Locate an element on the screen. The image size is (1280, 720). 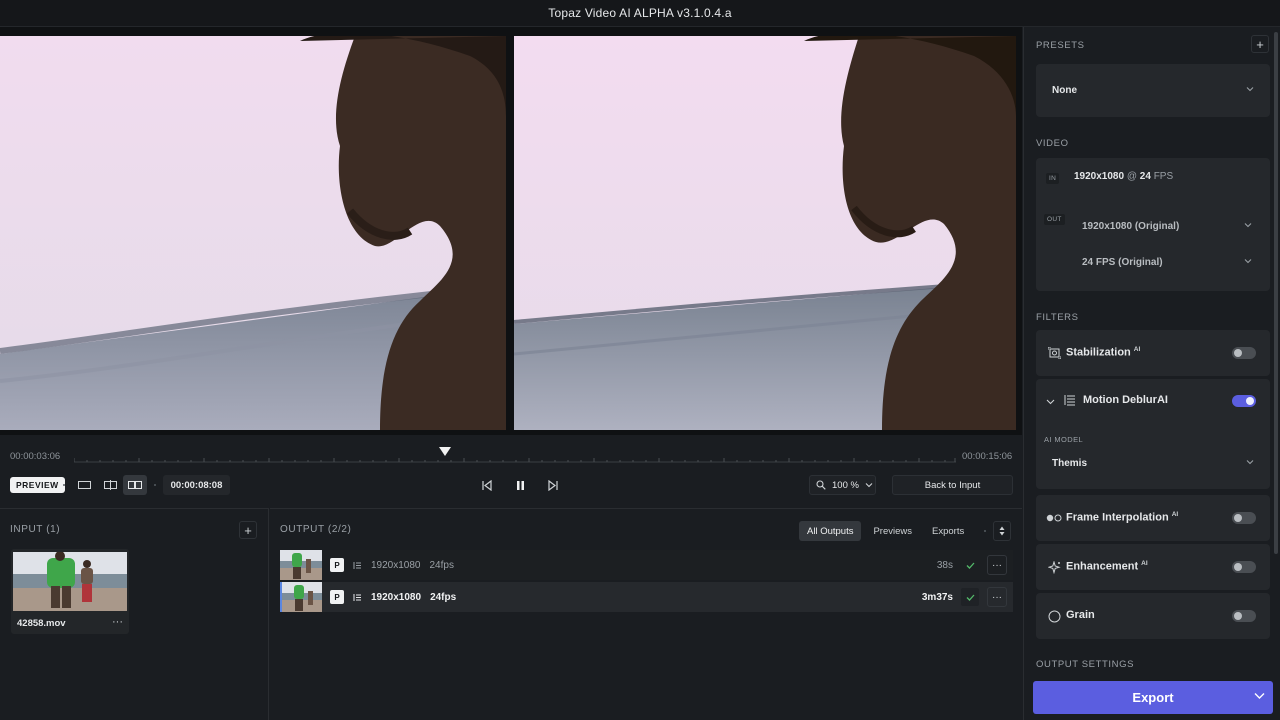
split-view-icon is located at coordinates (110, 485).